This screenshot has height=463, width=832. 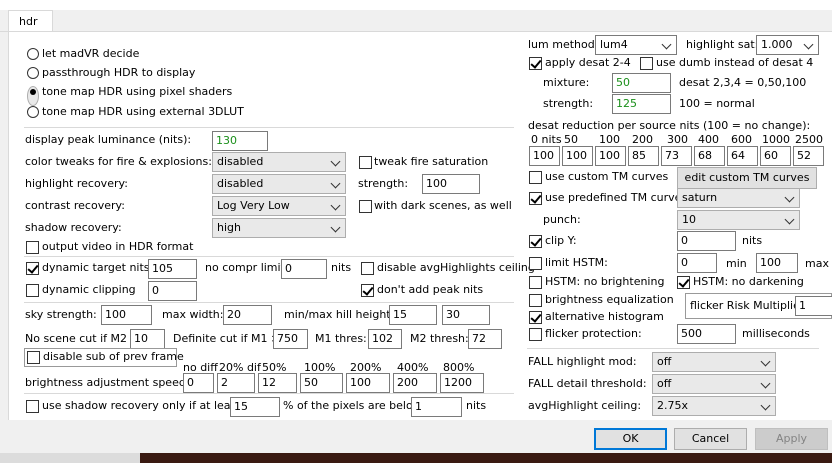 What do you see at coordinates (535, 334) in the screenshot?
I see `flicker-protection-checkbox` at bounding box center [535, 334].